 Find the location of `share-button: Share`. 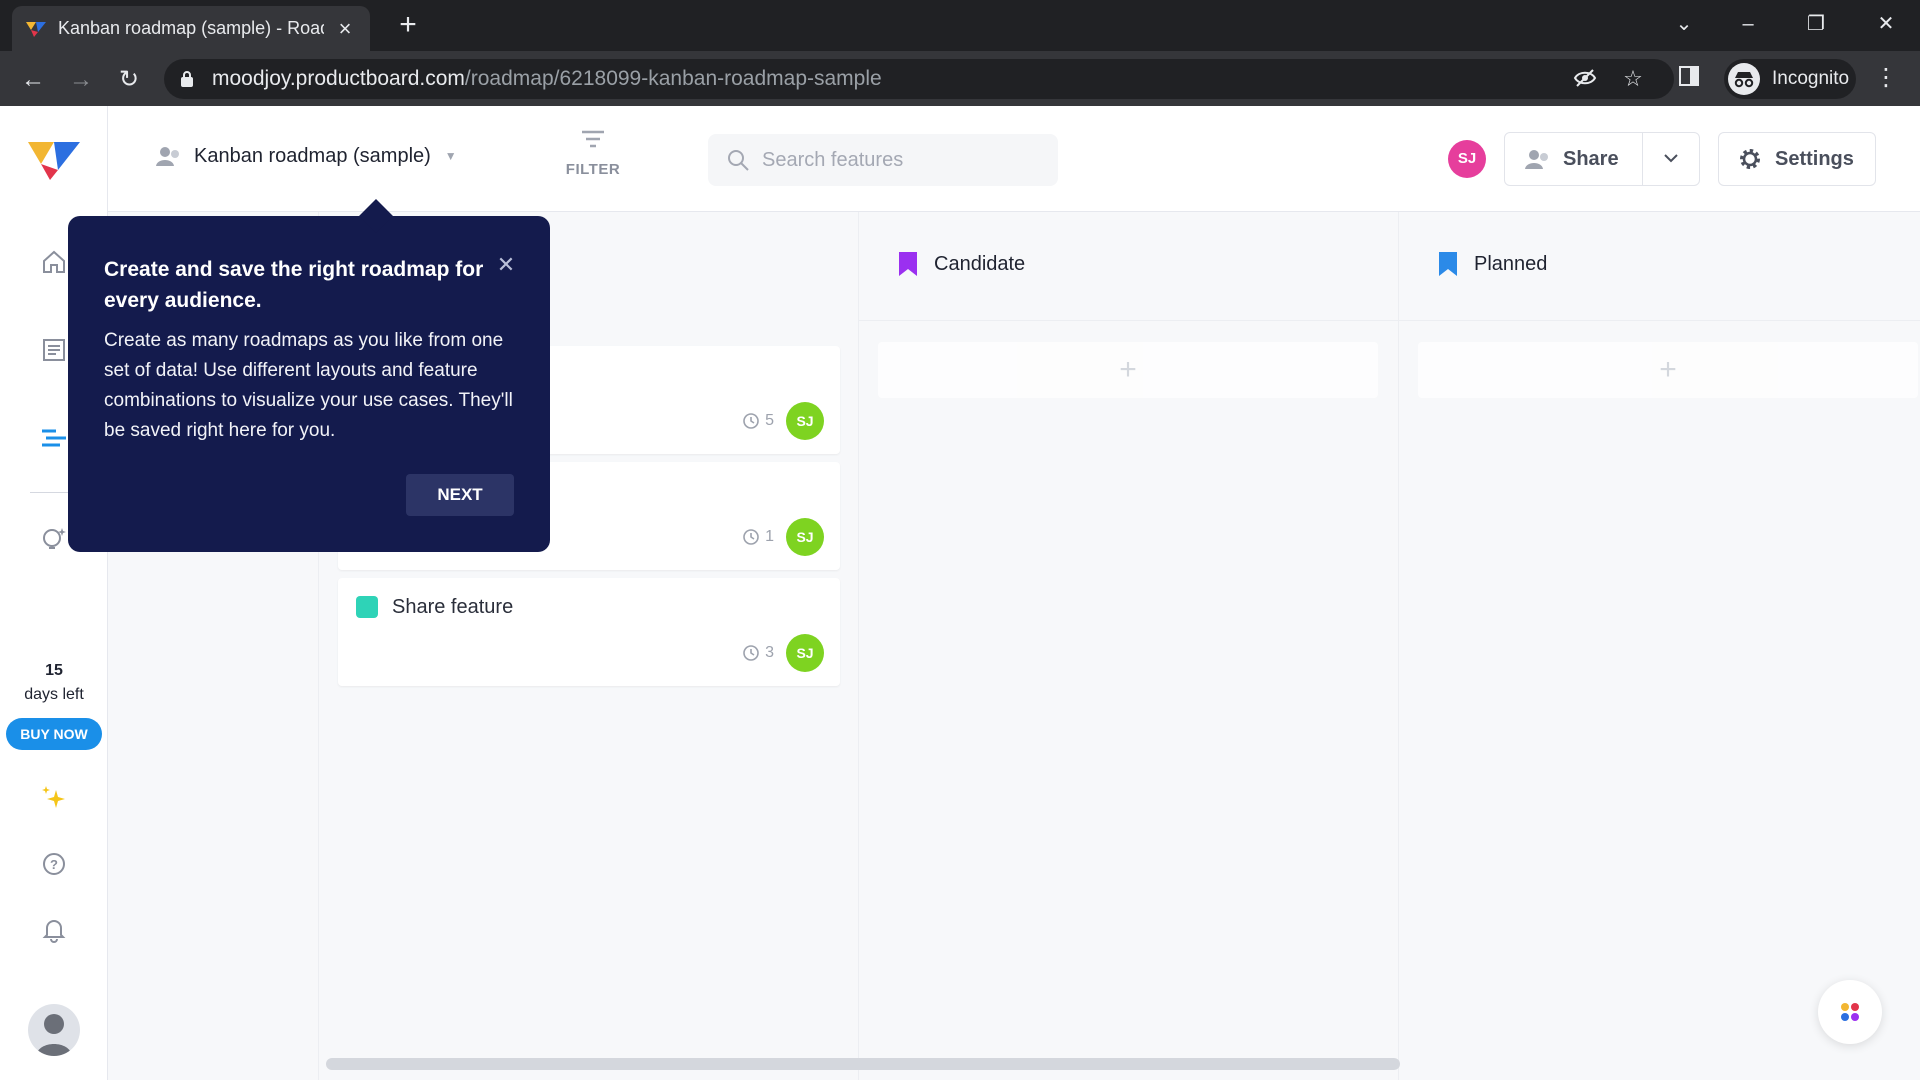

share-button: Share is located at coordinates (1574, 159).